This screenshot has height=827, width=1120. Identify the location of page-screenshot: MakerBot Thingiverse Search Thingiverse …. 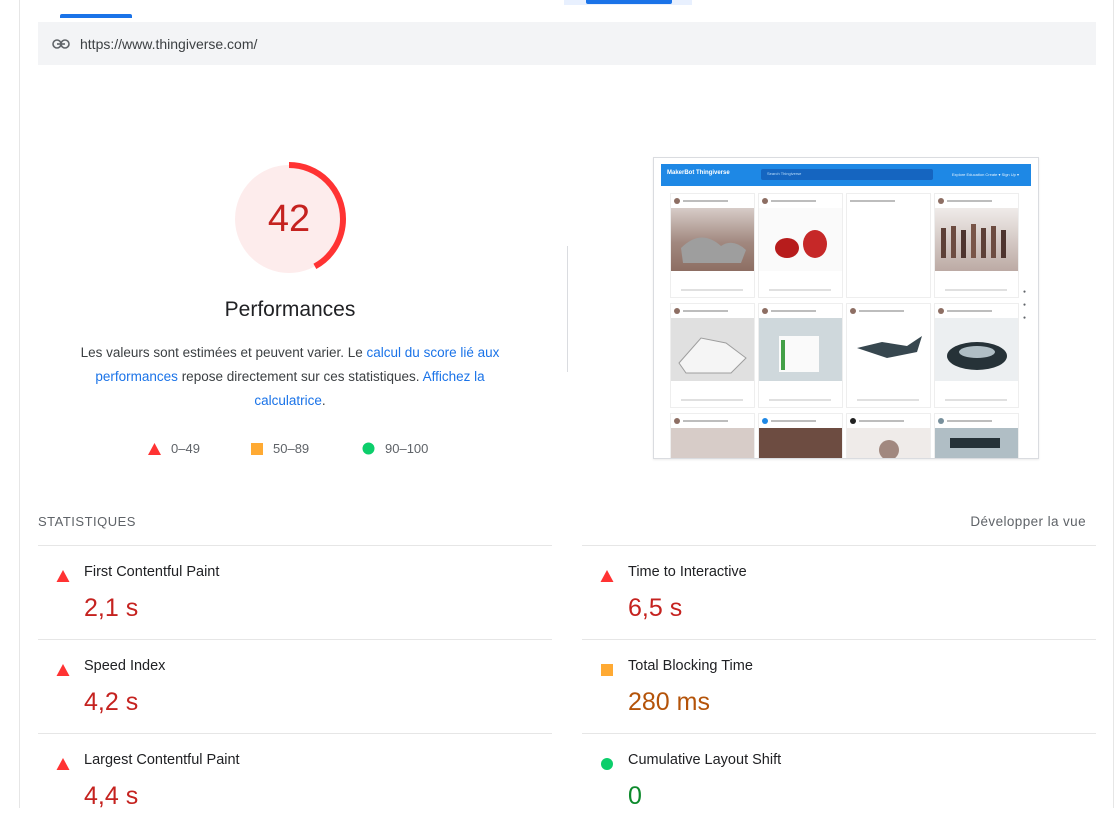
(846, 308).